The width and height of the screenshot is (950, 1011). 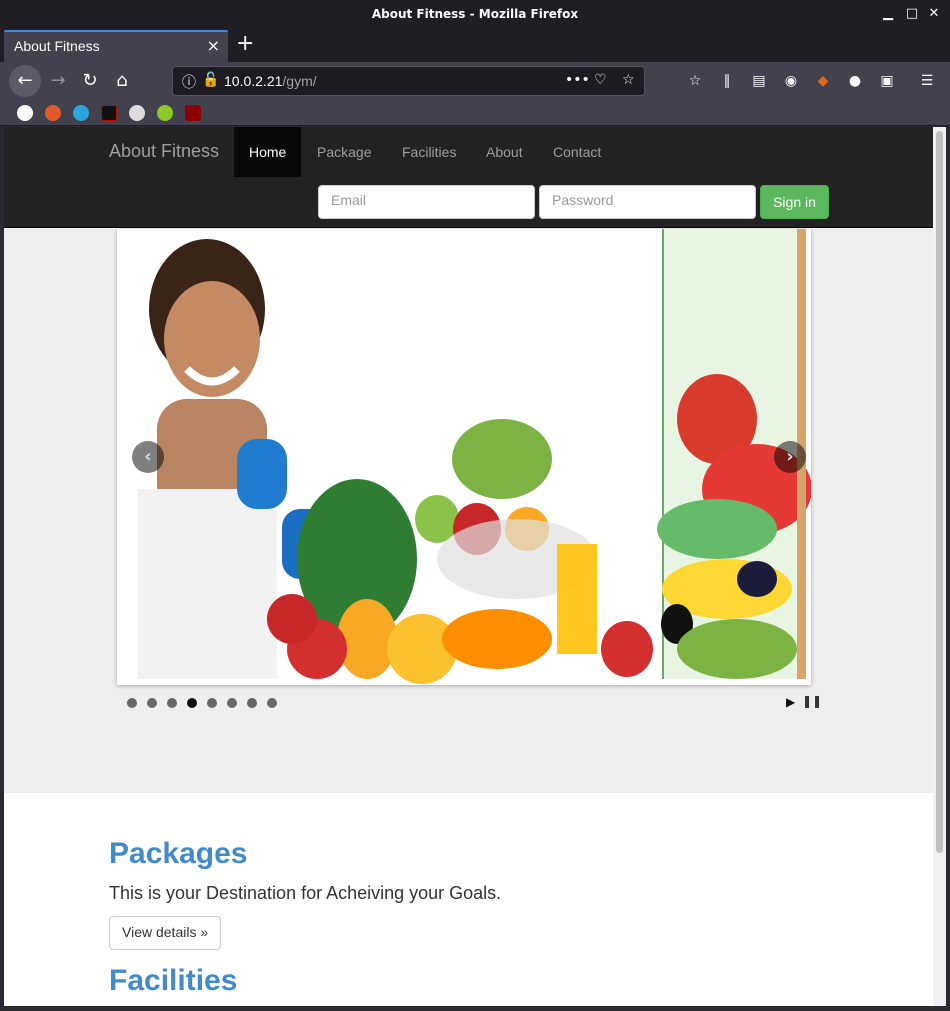 What do you see at coordinates (887, 81) in the screenshot?
I see `extension-user-agent-icon: ▣` at bounding box center [887, 81].